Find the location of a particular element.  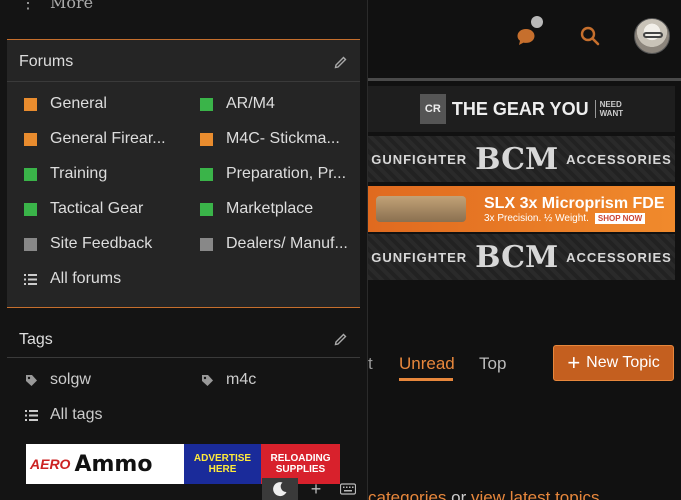

banner-gear: CR THE GEAR YOU NEED WANT is located at coordinates (521, 109).